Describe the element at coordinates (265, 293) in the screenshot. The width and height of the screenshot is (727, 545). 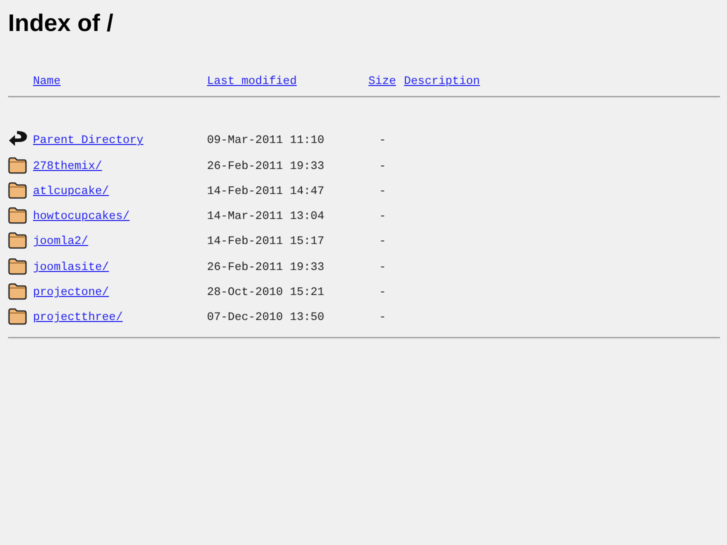
I see `modified-date: 28-Oct-2010 15:21` at that location.